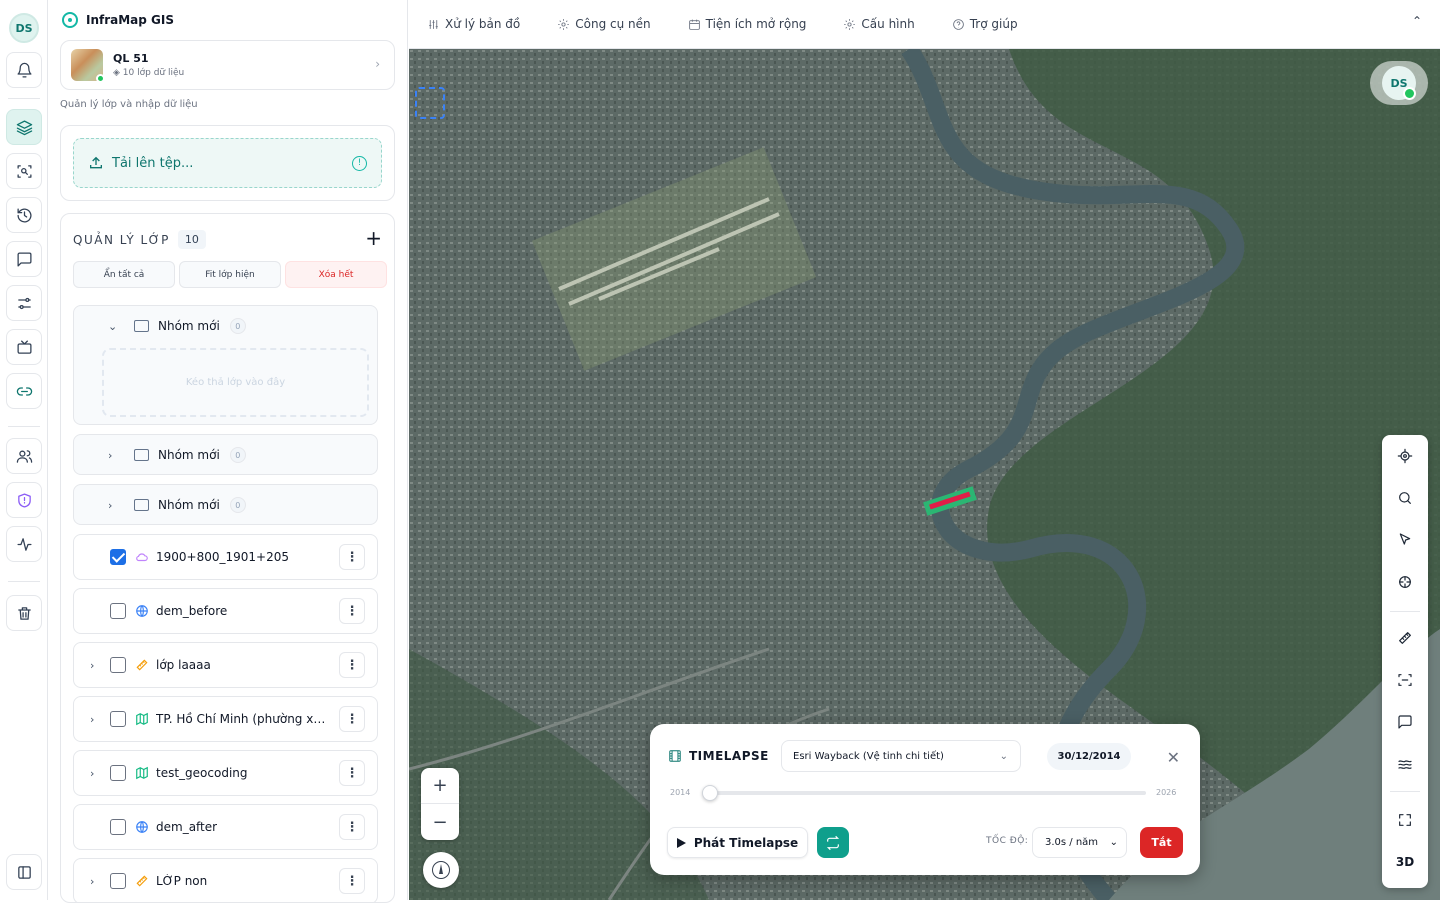  I want to click on timeline-slider-handle, so click(710, 793).